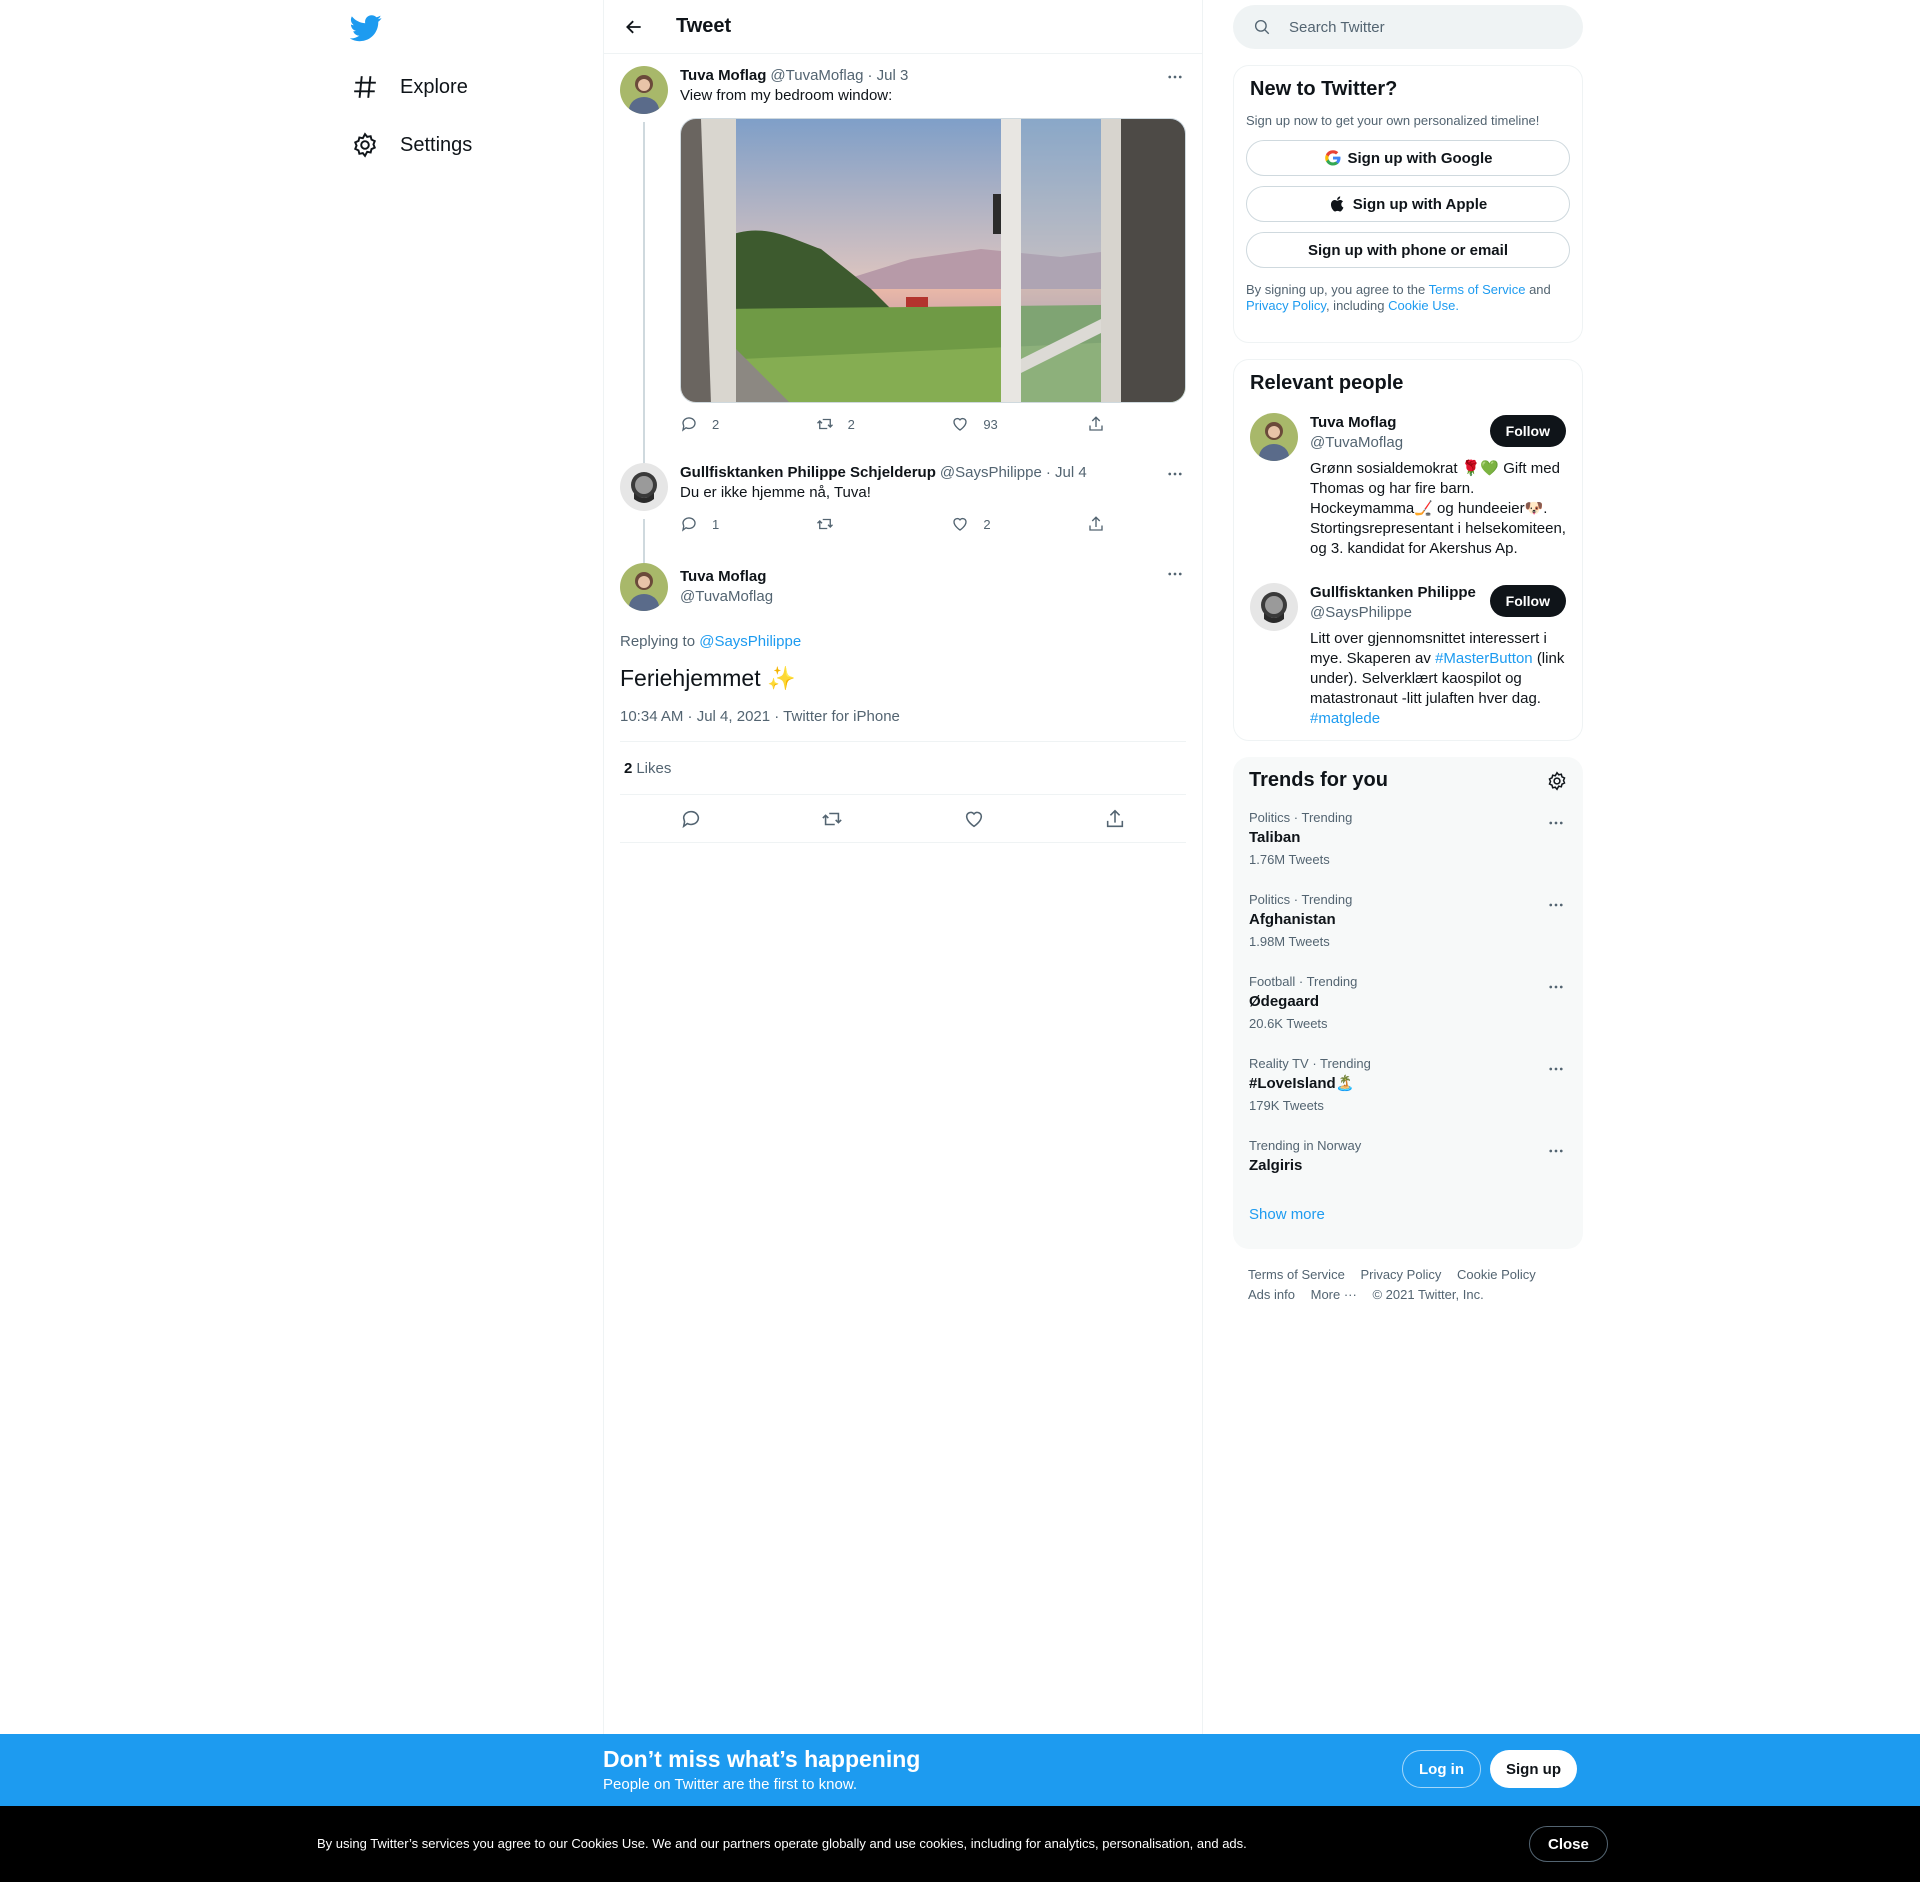 This screenshot has width=1920, height=1882. What do you see at coordinates (690, 678) in the screenshot?
I see `focused-text: Feriehjemmet` at bounding box center [690, 678].